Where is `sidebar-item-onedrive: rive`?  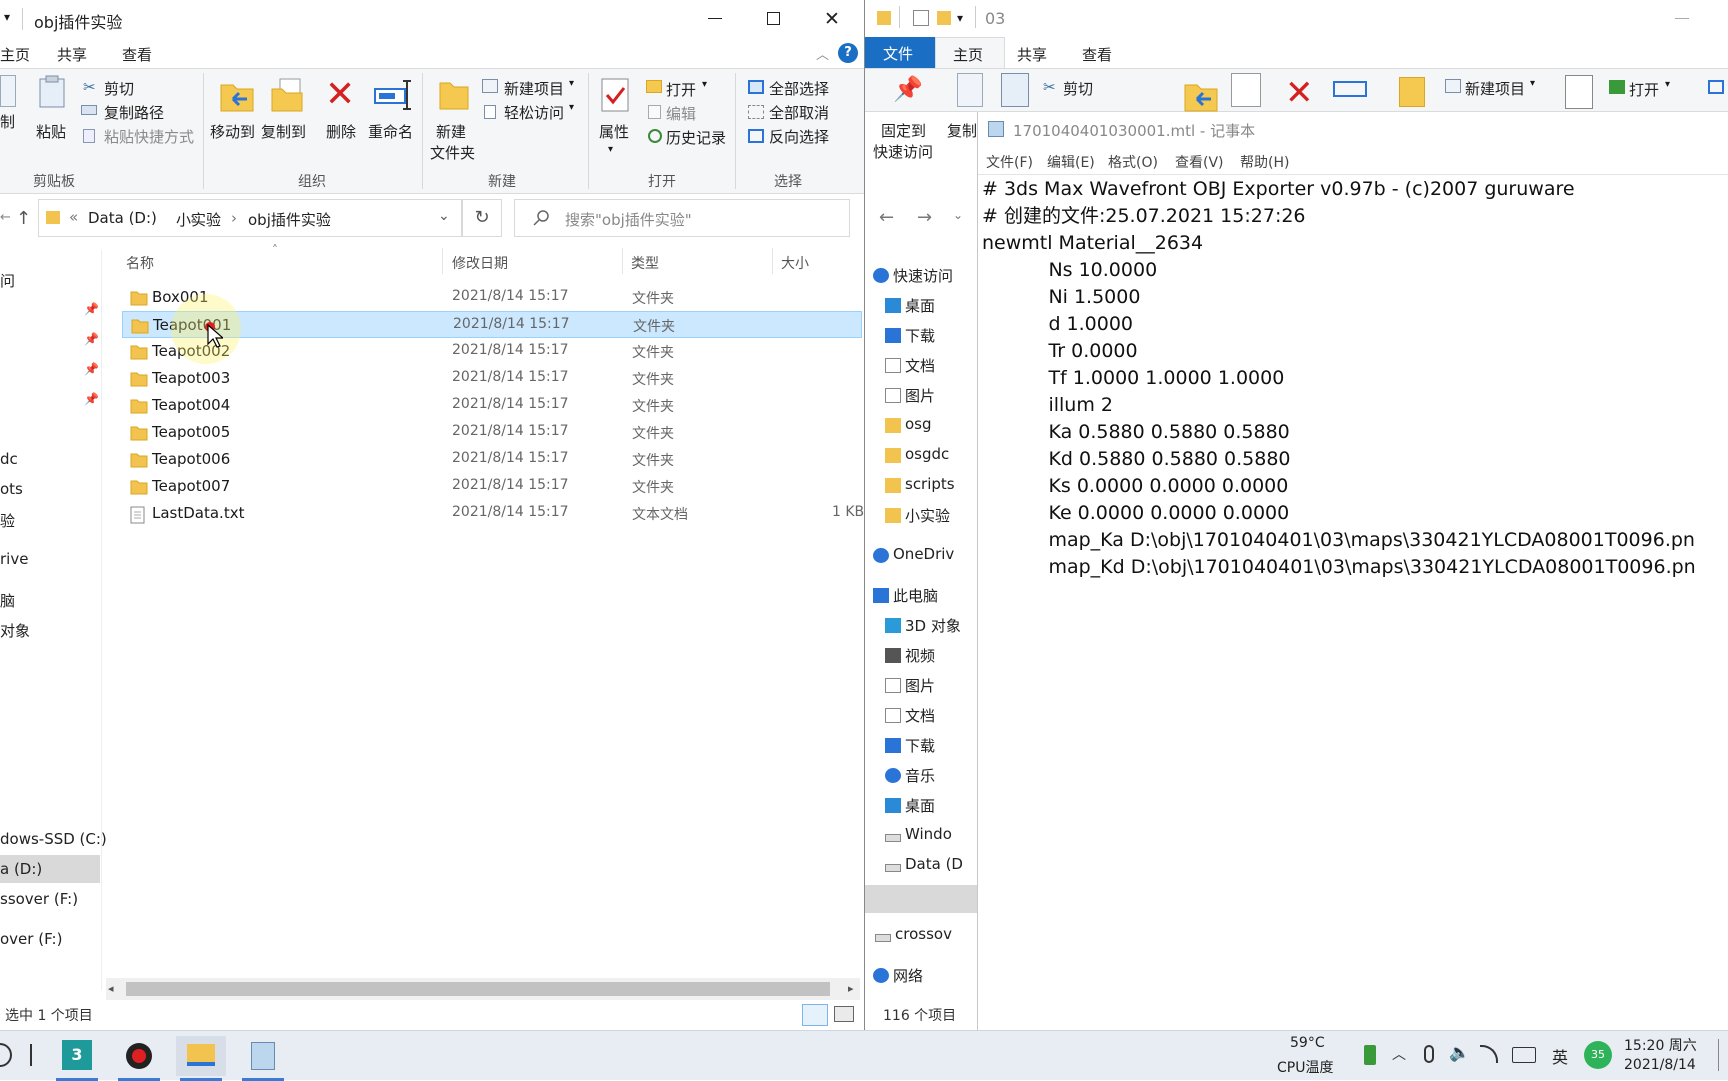 sidebar-item-onedrive: rive is located at coordinates (14, 559).